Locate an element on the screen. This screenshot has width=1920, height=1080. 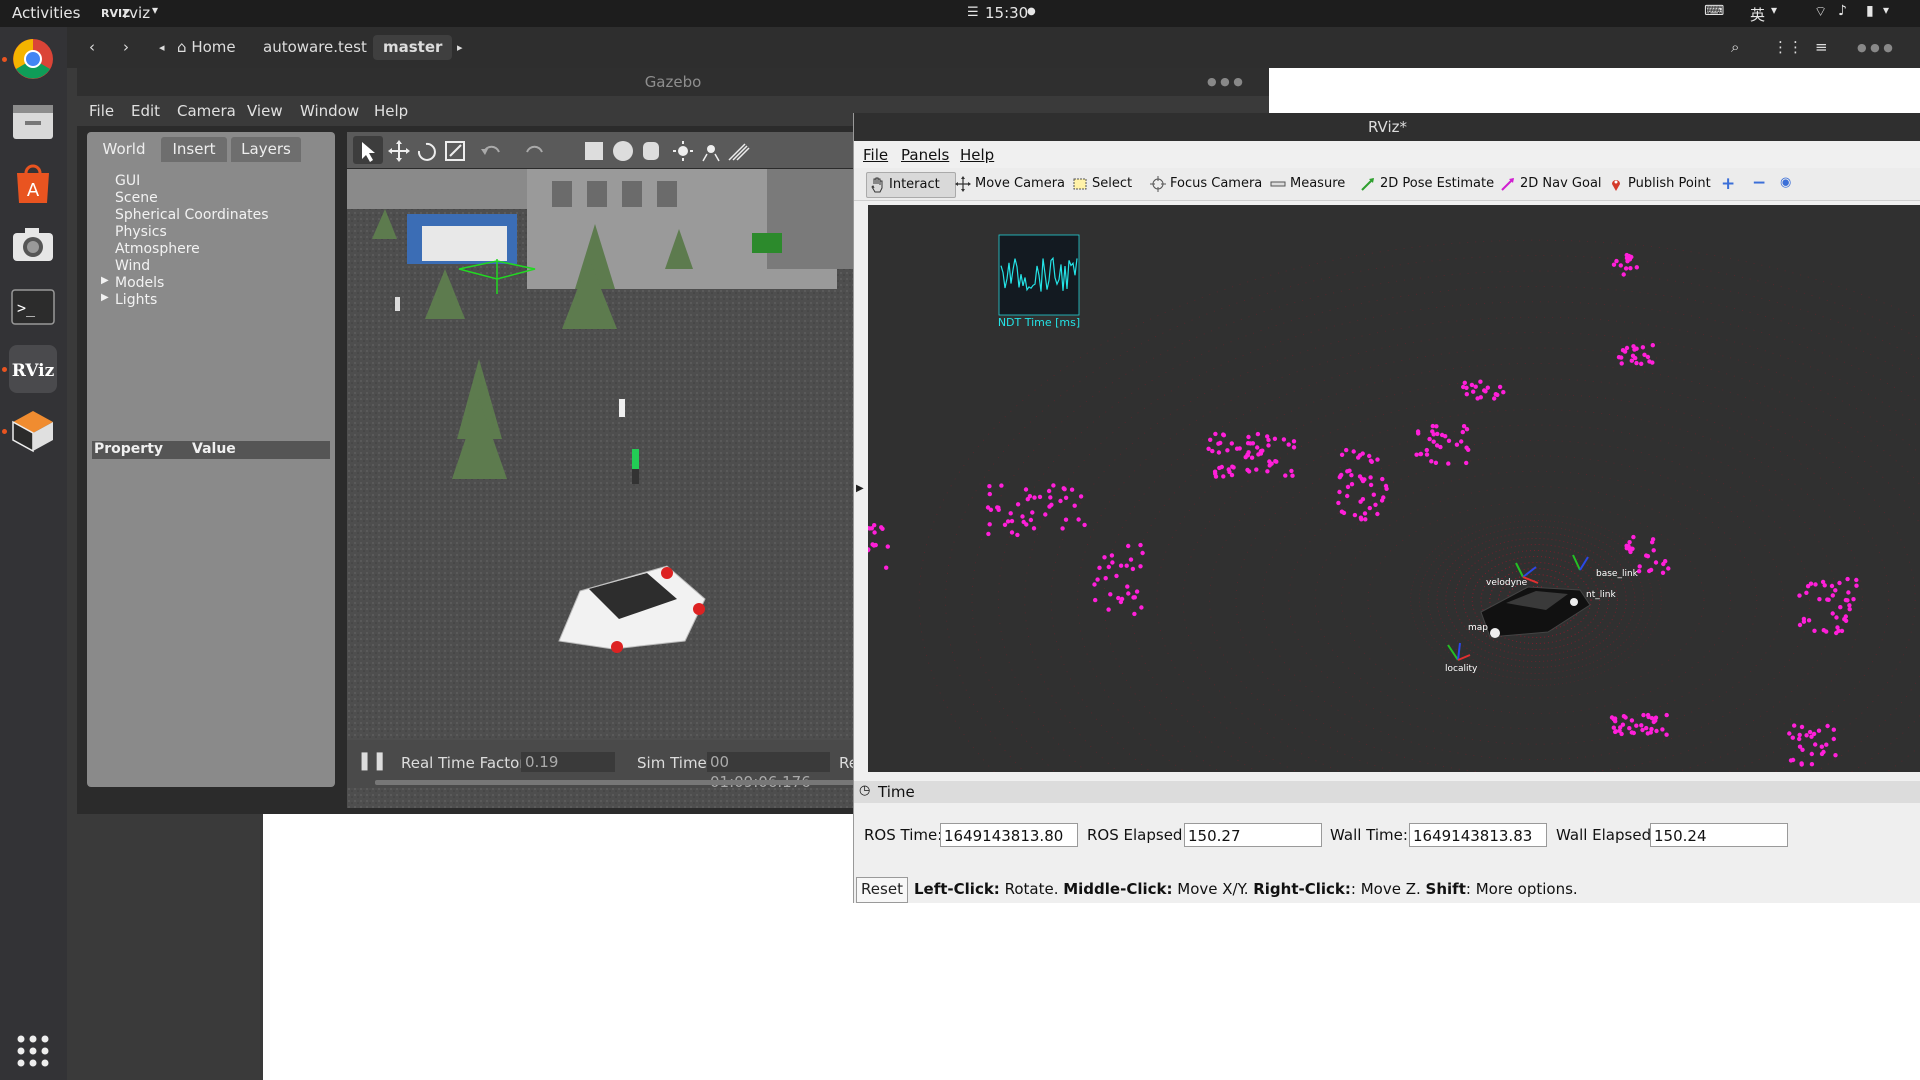
overlay-label: NDT Time [ms] is located at coordinates (1039, 322).